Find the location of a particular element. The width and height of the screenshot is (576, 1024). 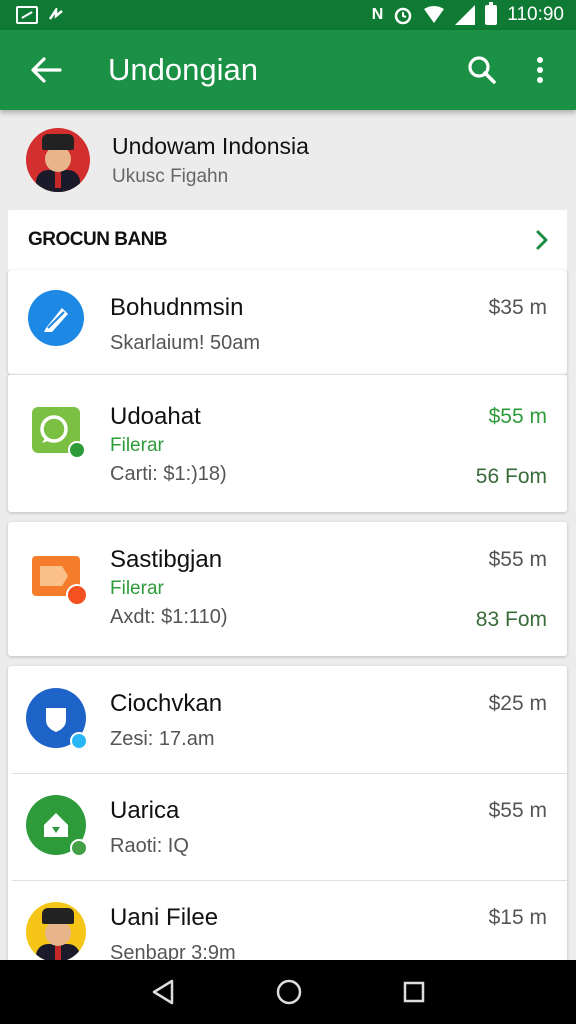

item-amount: $35 m is located at coordinates (517, 307).